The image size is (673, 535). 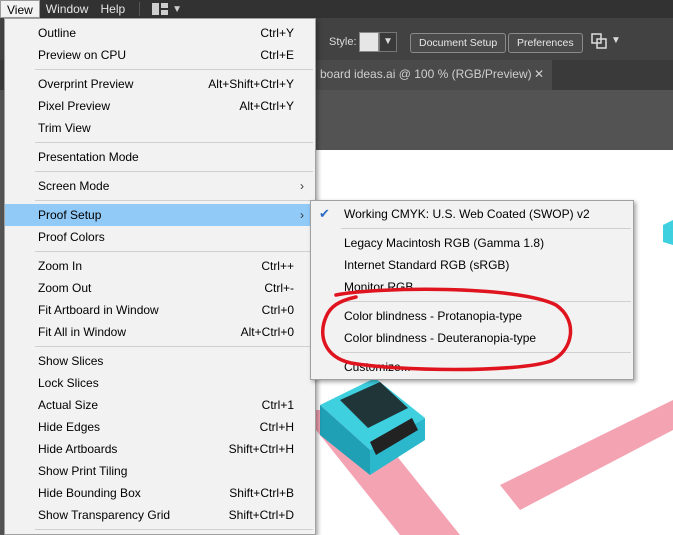 What do you see at coordinates (324, 213) in the screenshot?
I see `checkmark-icon: ✔` at bounding box center [324, 213].